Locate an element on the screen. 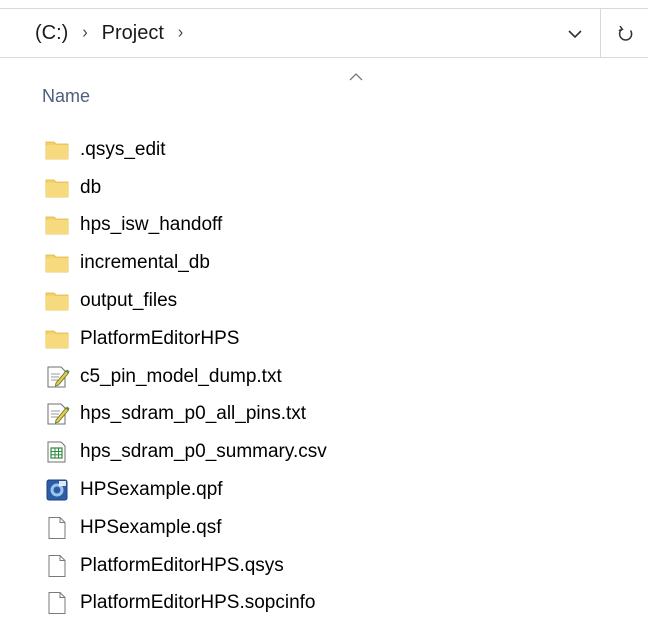 The image size is (648, 628). column-header-name: Name is located at coordinates (66, 96).